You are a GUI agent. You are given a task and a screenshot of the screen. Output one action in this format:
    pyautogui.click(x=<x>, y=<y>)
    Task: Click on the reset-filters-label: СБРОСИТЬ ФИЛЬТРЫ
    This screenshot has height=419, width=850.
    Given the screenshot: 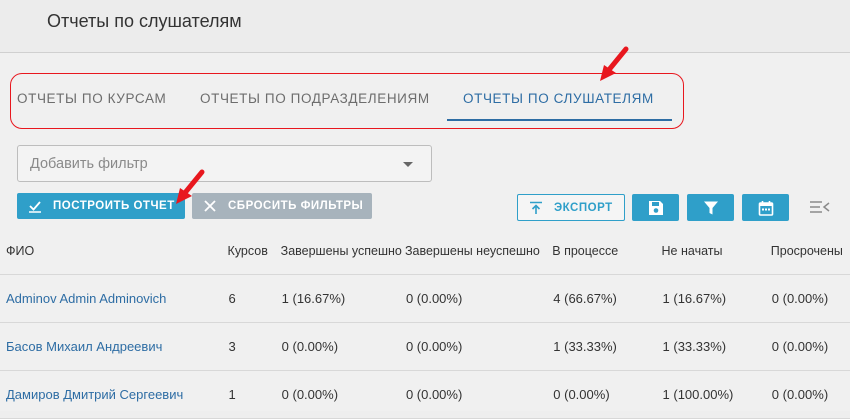 What is the action you would take?
    pyautogui.click(x=296, y=206)
    